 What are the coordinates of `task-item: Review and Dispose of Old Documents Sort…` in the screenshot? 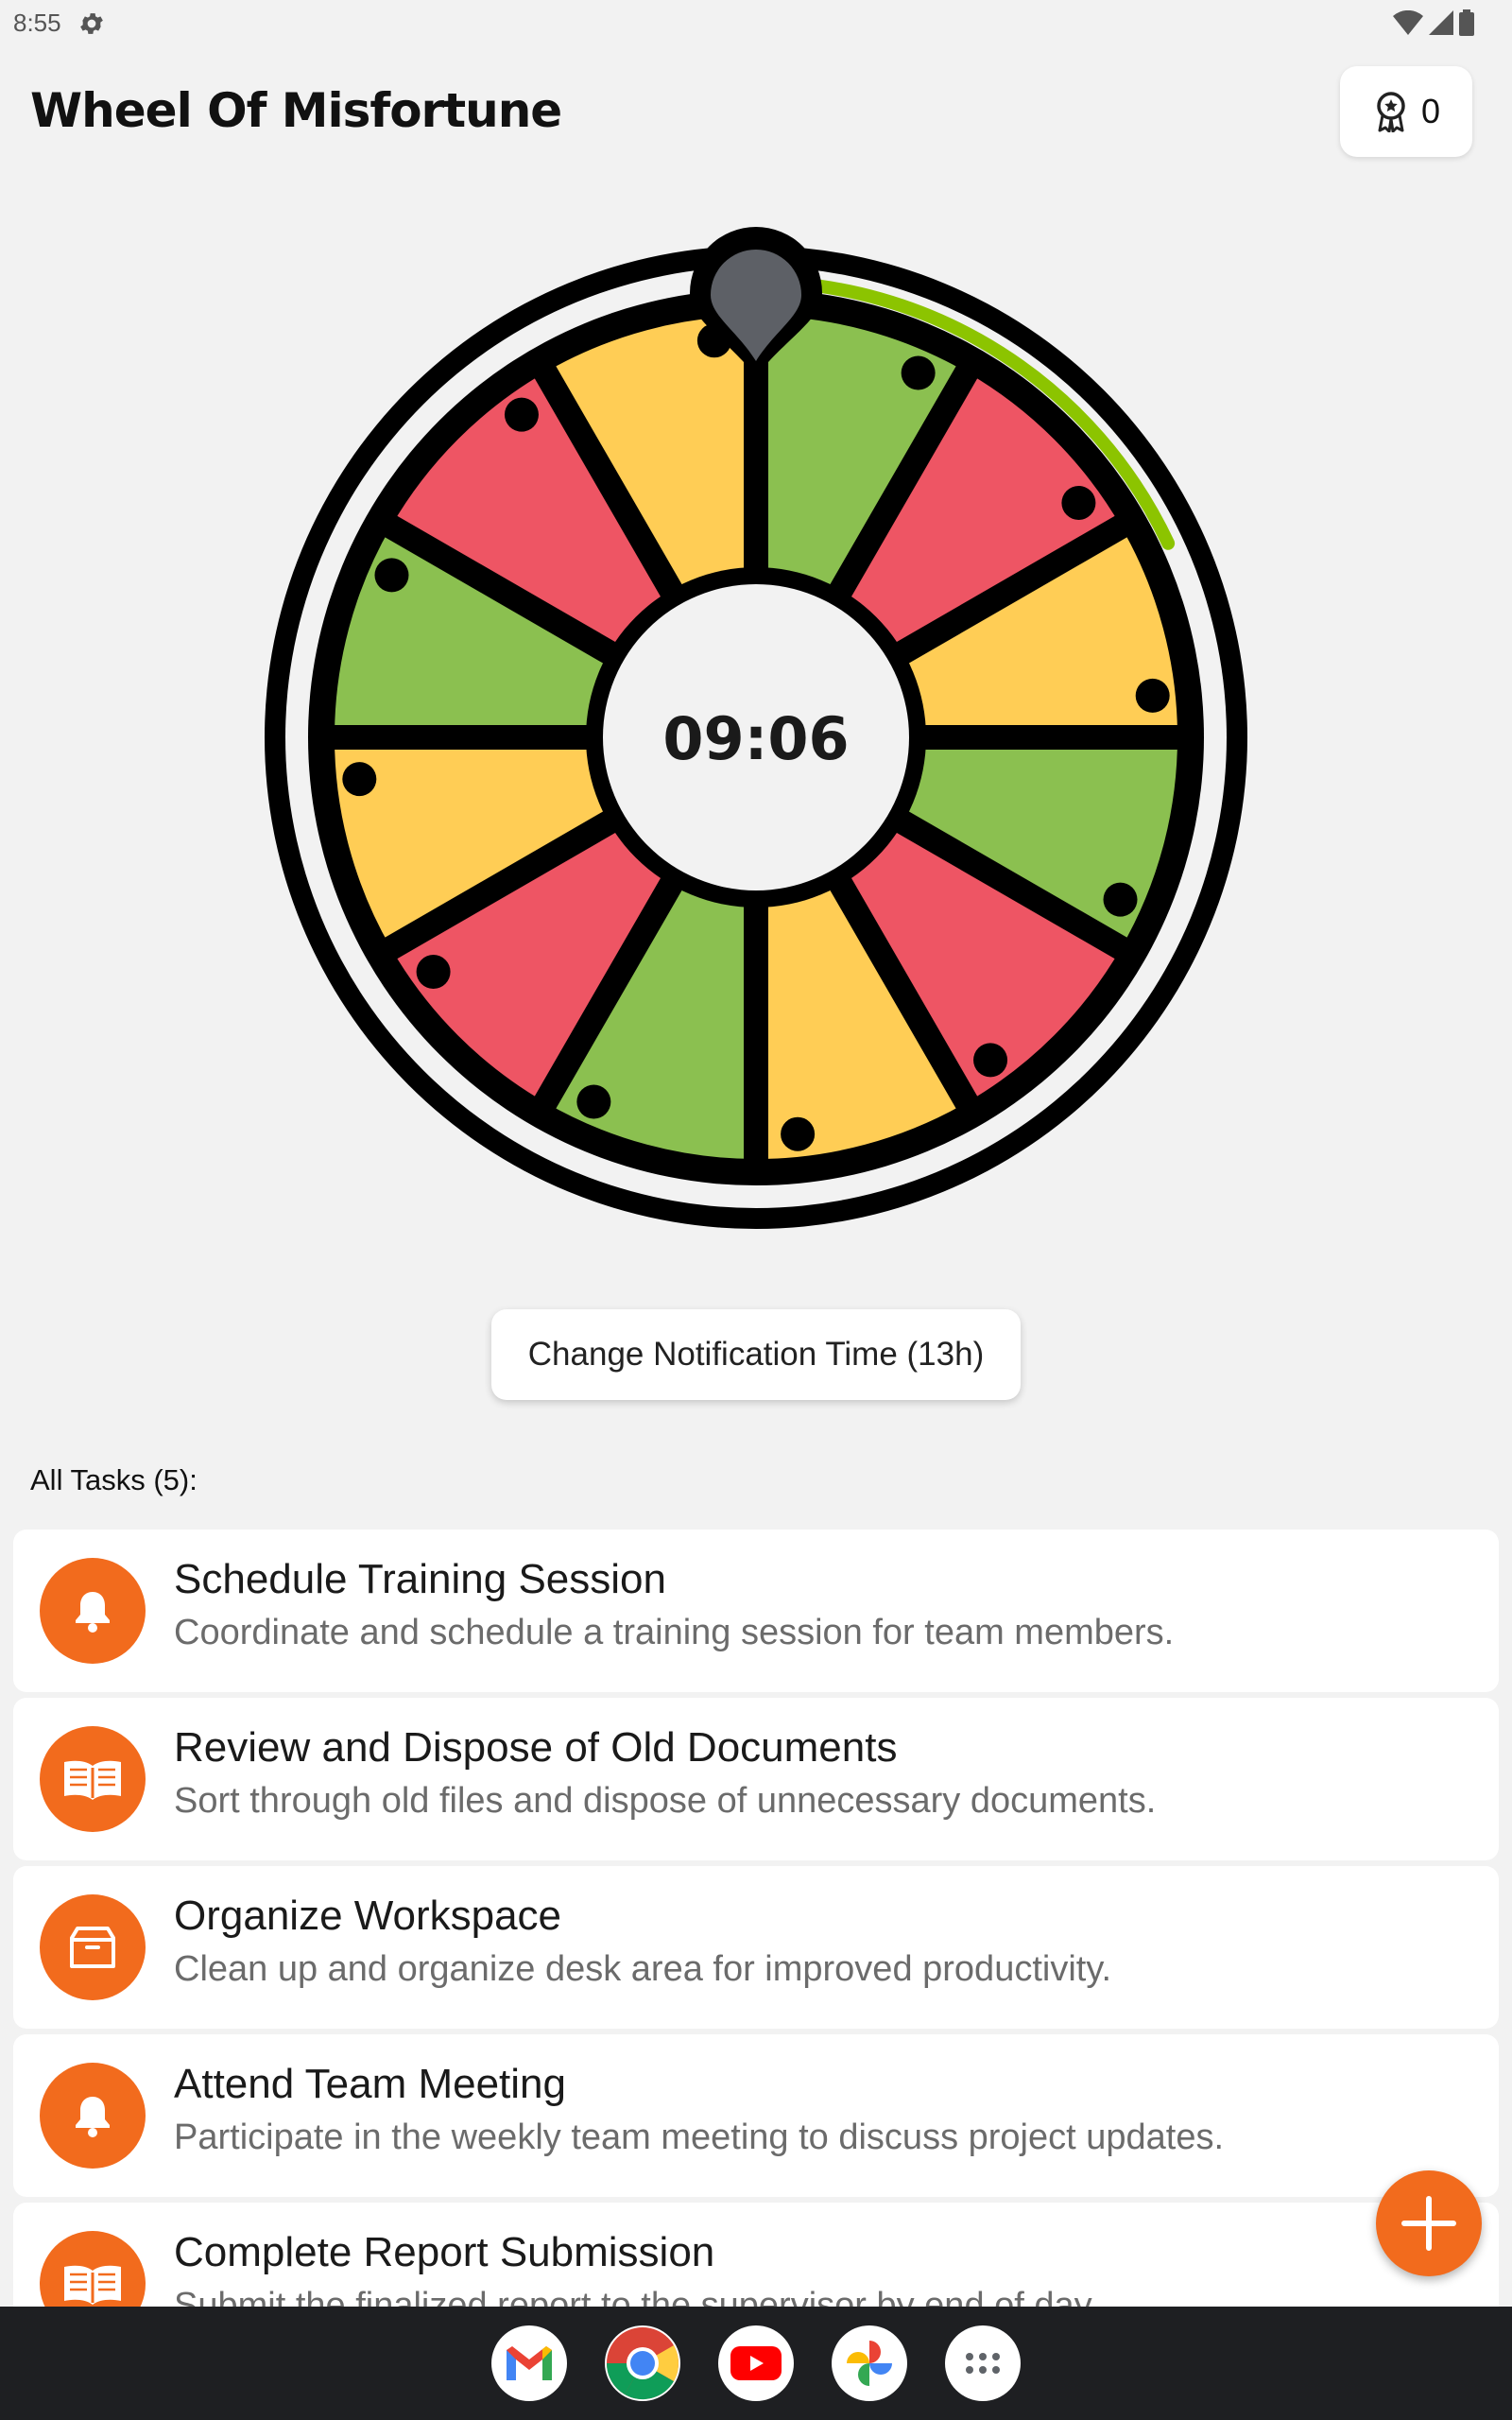 It's located at (756, 1779).